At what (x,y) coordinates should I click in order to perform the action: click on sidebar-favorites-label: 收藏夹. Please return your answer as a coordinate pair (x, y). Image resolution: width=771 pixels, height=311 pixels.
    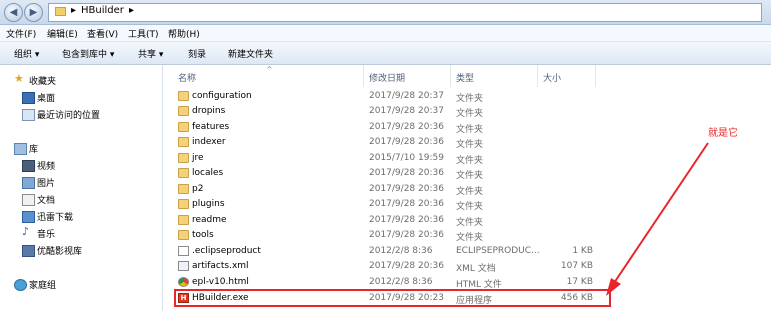
    Looking at the image, I should click on (43, 82).